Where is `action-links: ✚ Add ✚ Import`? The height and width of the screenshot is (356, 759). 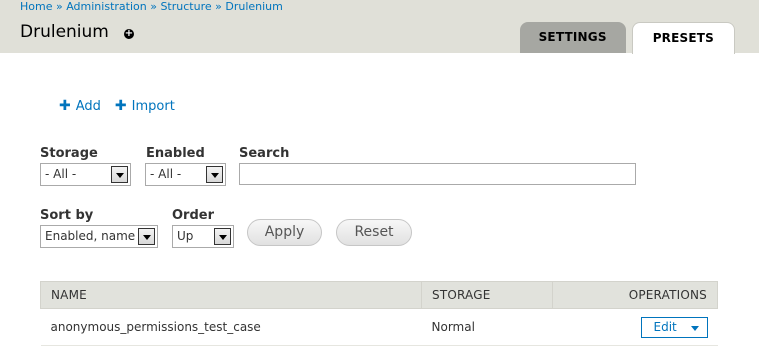 action-links: ✚ Add ✚ Import is located at coordinates (117, 106).